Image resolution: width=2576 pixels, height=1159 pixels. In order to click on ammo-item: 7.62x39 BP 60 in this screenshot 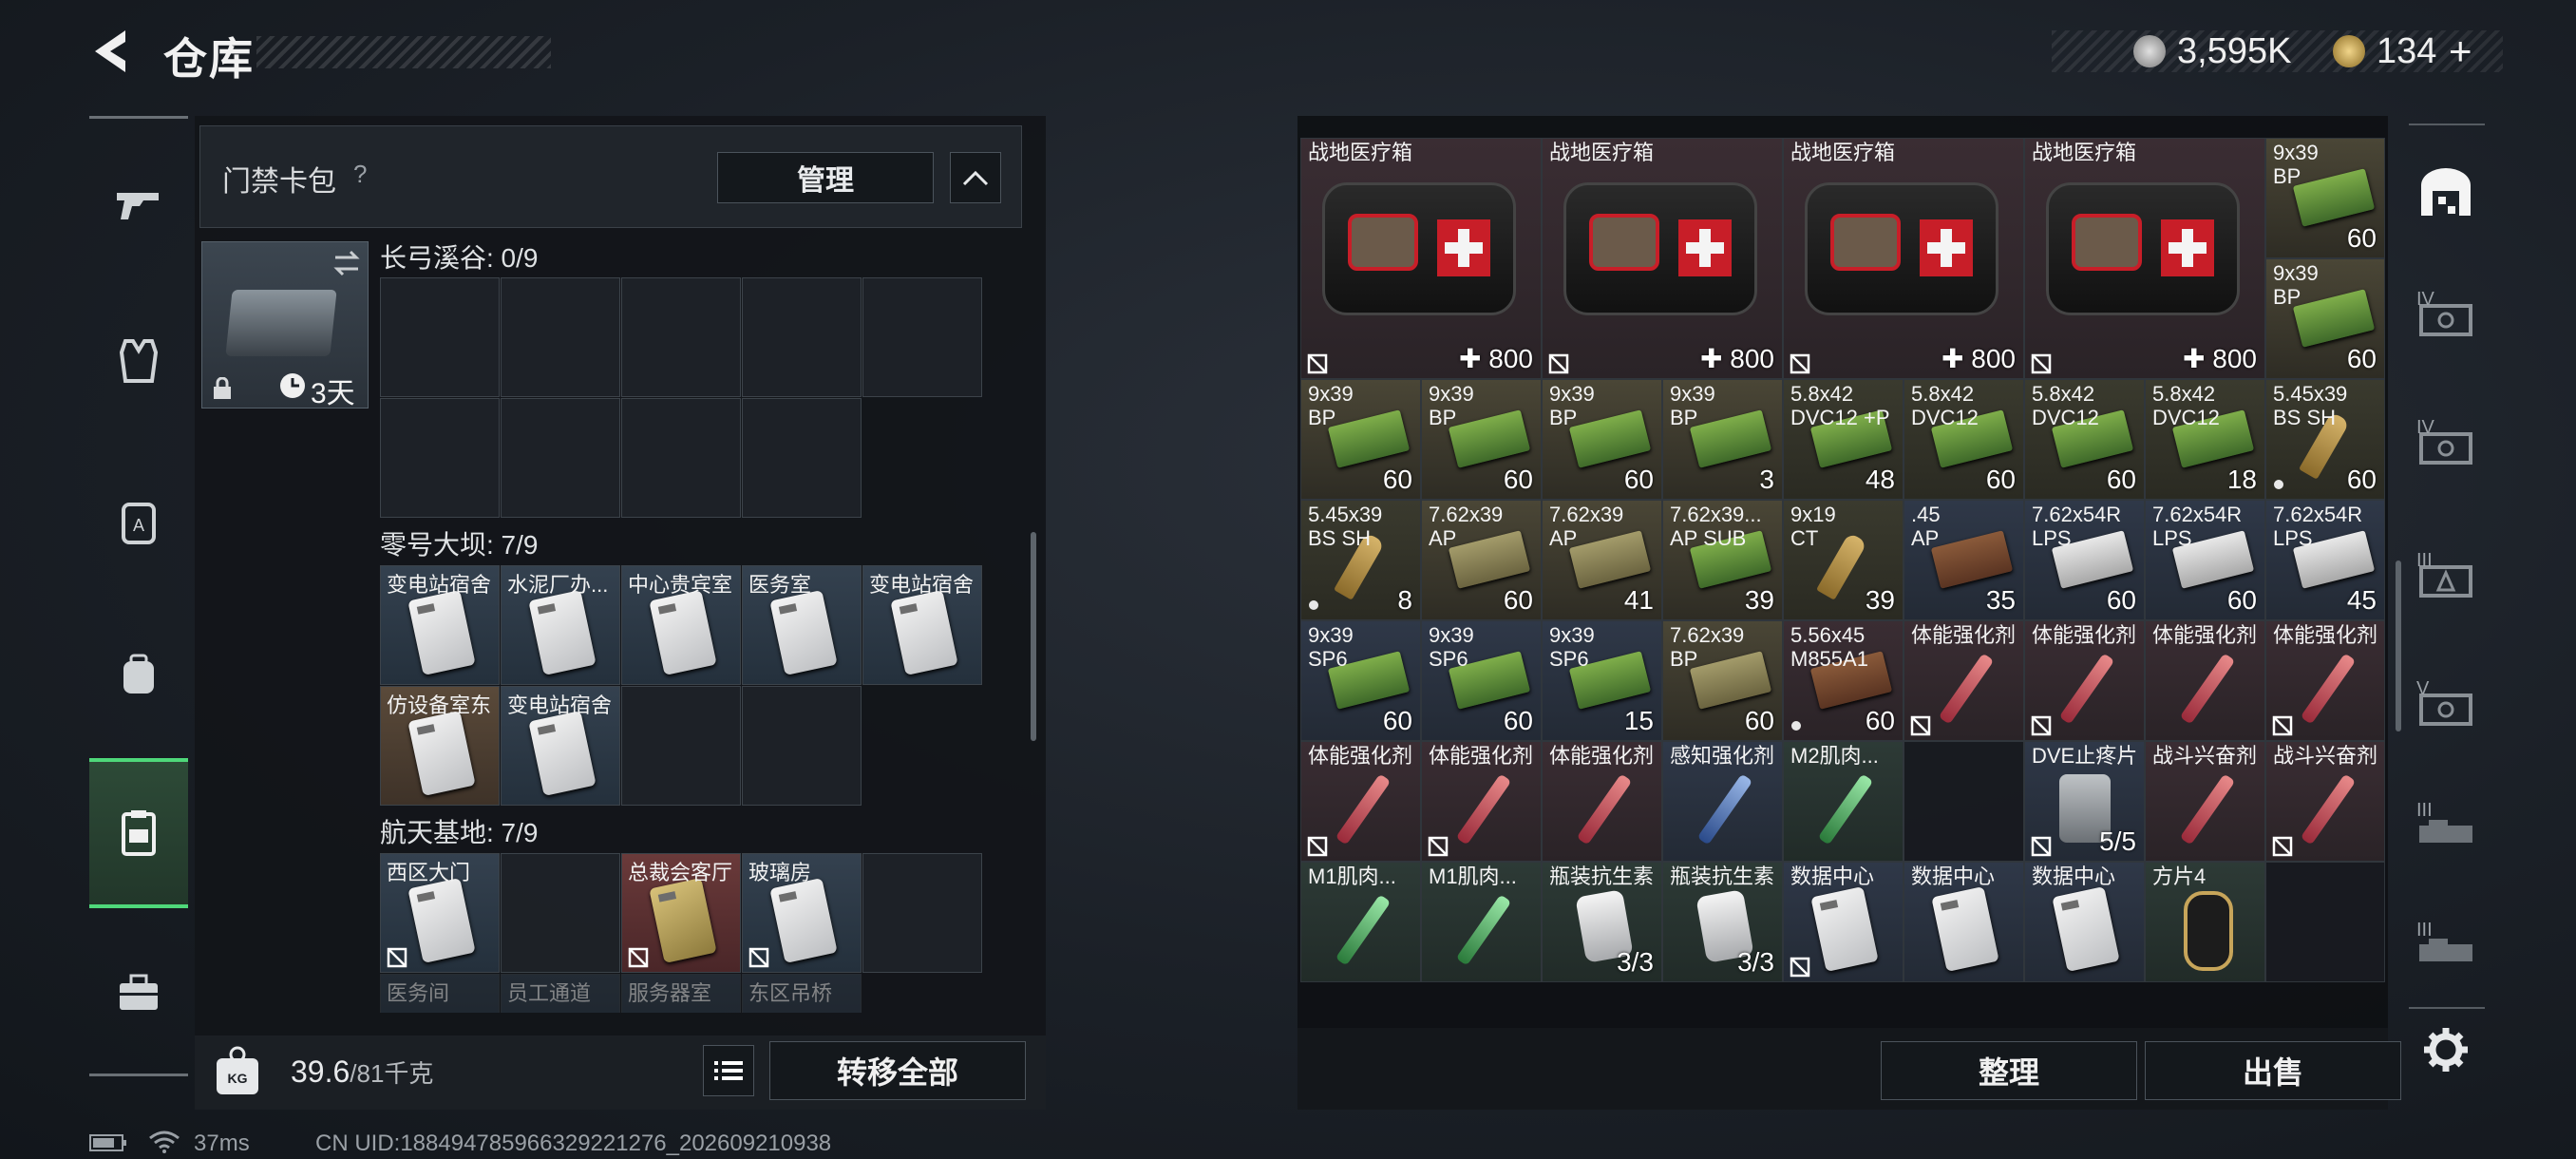, I will do `click(1722, 680)`.